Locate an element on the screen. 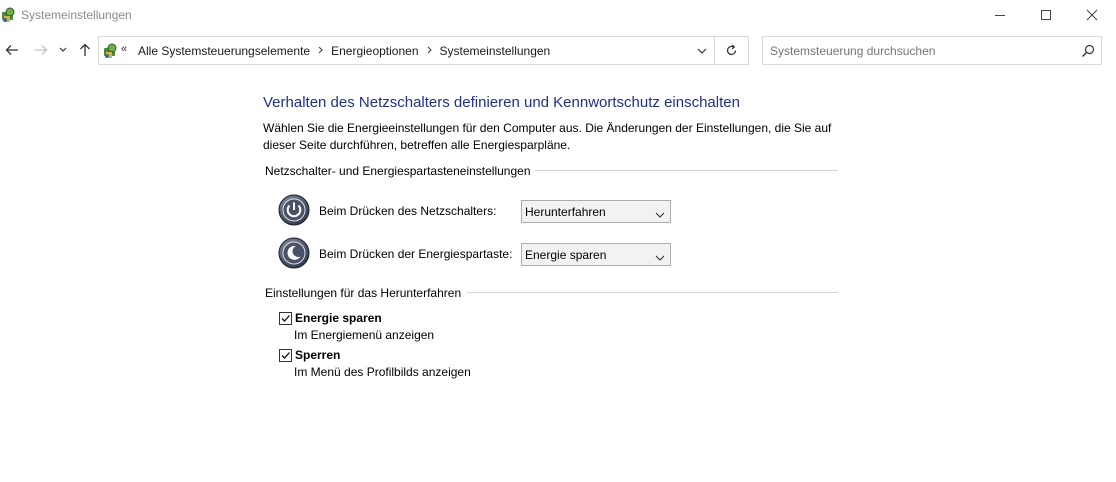 The width and height of the screenshot is (1116, 482). breadcrumb-item-power-options: Energieoptionen is located at coordinates (374, 51).